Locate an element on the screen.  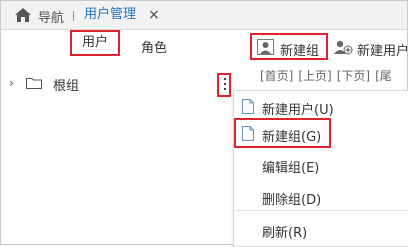
menu-item-new-user: 新建用户(U) is located at coordinates (321, 107).